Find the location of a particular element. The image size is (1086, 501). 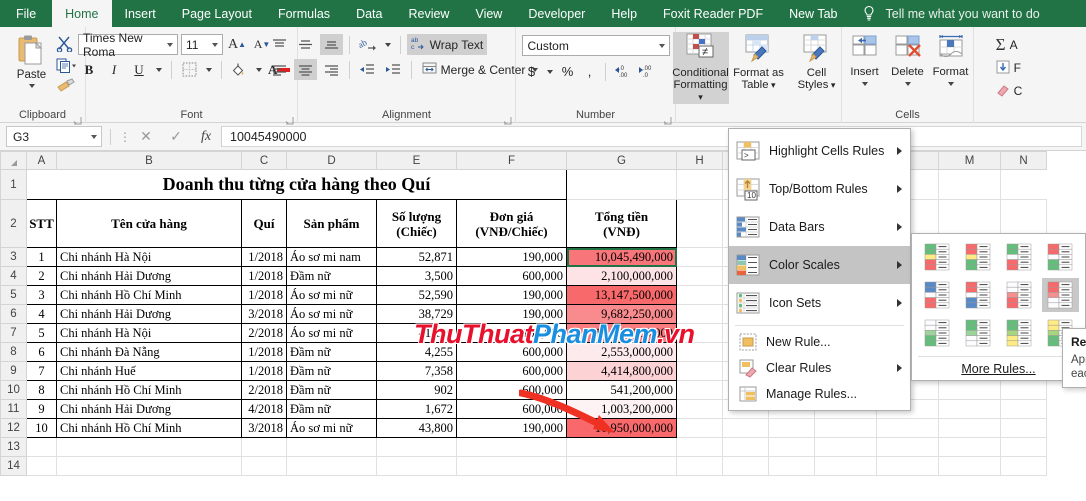

cell-B10: Chi nhánh Hồ Chí Minh is located at coordinates (149, 390).